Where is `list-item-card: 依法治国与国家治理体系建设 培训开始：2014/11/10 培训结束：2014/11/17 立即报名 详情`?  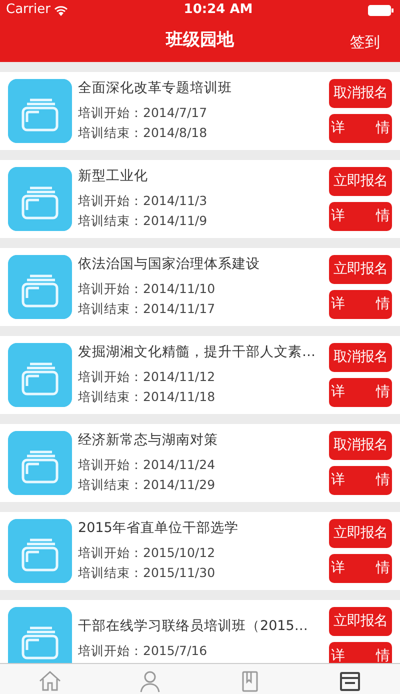
list-item-card: 依法治国与国家治理体系建设 培训开始：2014/11/10 培训结束：2014/11/17 立即报名 详情 is located at coordinates (200, 287).